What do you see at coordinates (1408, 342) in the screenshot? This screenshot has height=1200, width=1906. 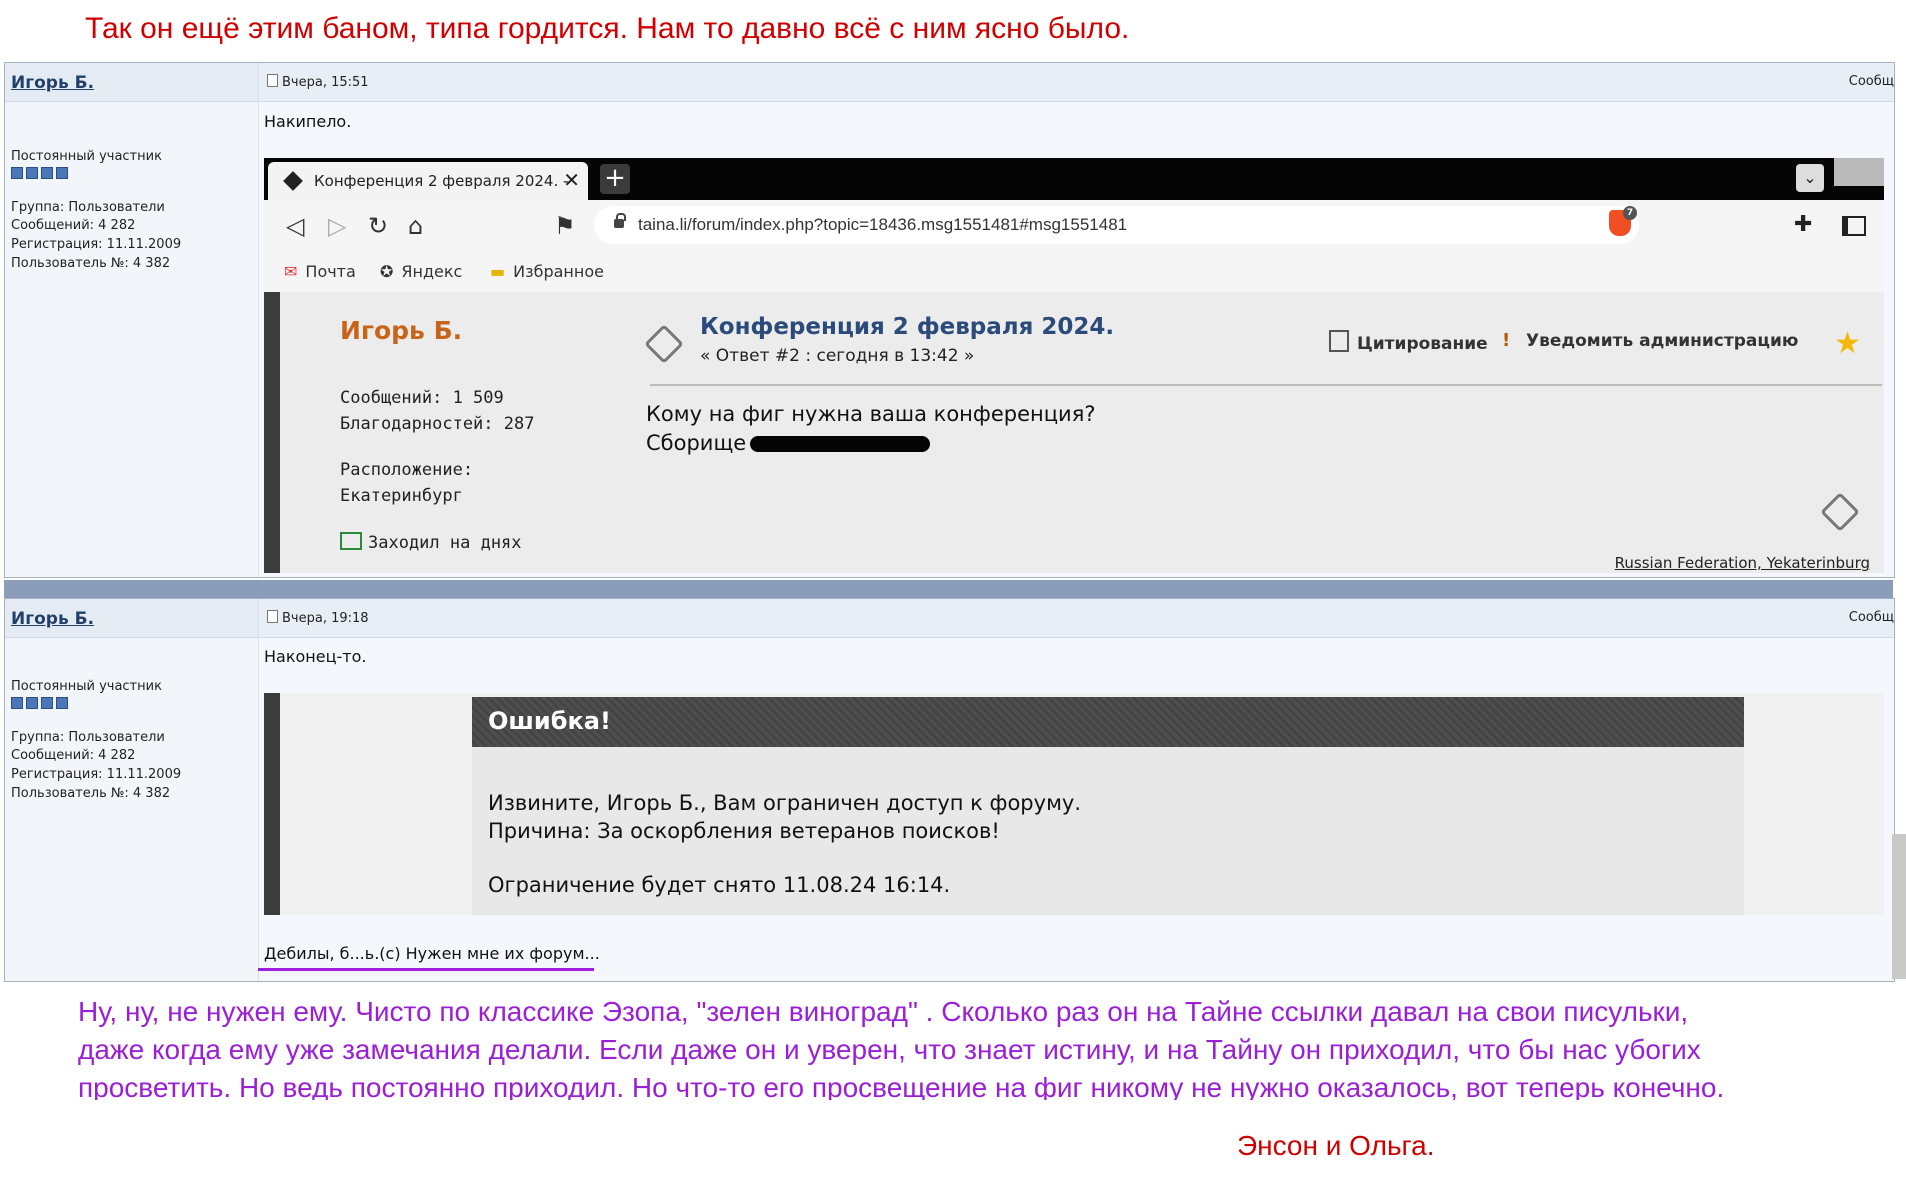 I see `quote-button: Цитирование` at bounding box center [1408, 342].